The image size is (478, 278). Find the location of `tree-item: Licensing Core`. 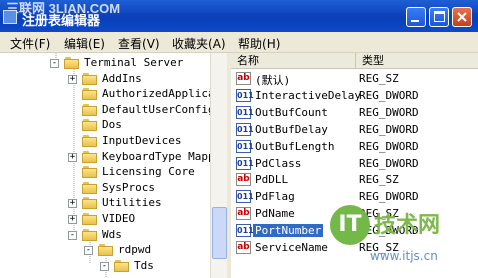

tree-item: Licensing Core is located at coordinates (105, 172).